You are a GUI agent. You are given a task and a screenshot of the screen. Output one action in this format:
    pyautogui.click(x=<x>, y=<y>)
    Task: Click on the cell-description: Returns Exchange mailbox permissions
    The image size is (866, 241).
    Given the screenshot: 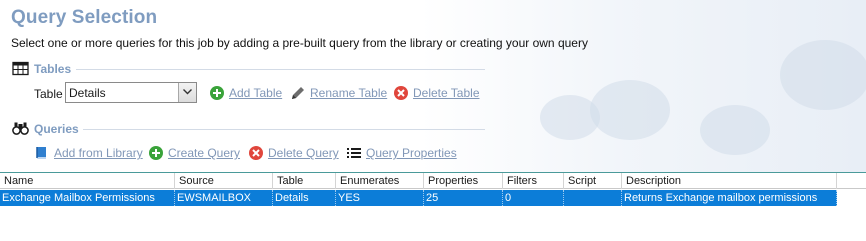 What is the action you would take?
    pyautogui.click(x=729, y=198)
    